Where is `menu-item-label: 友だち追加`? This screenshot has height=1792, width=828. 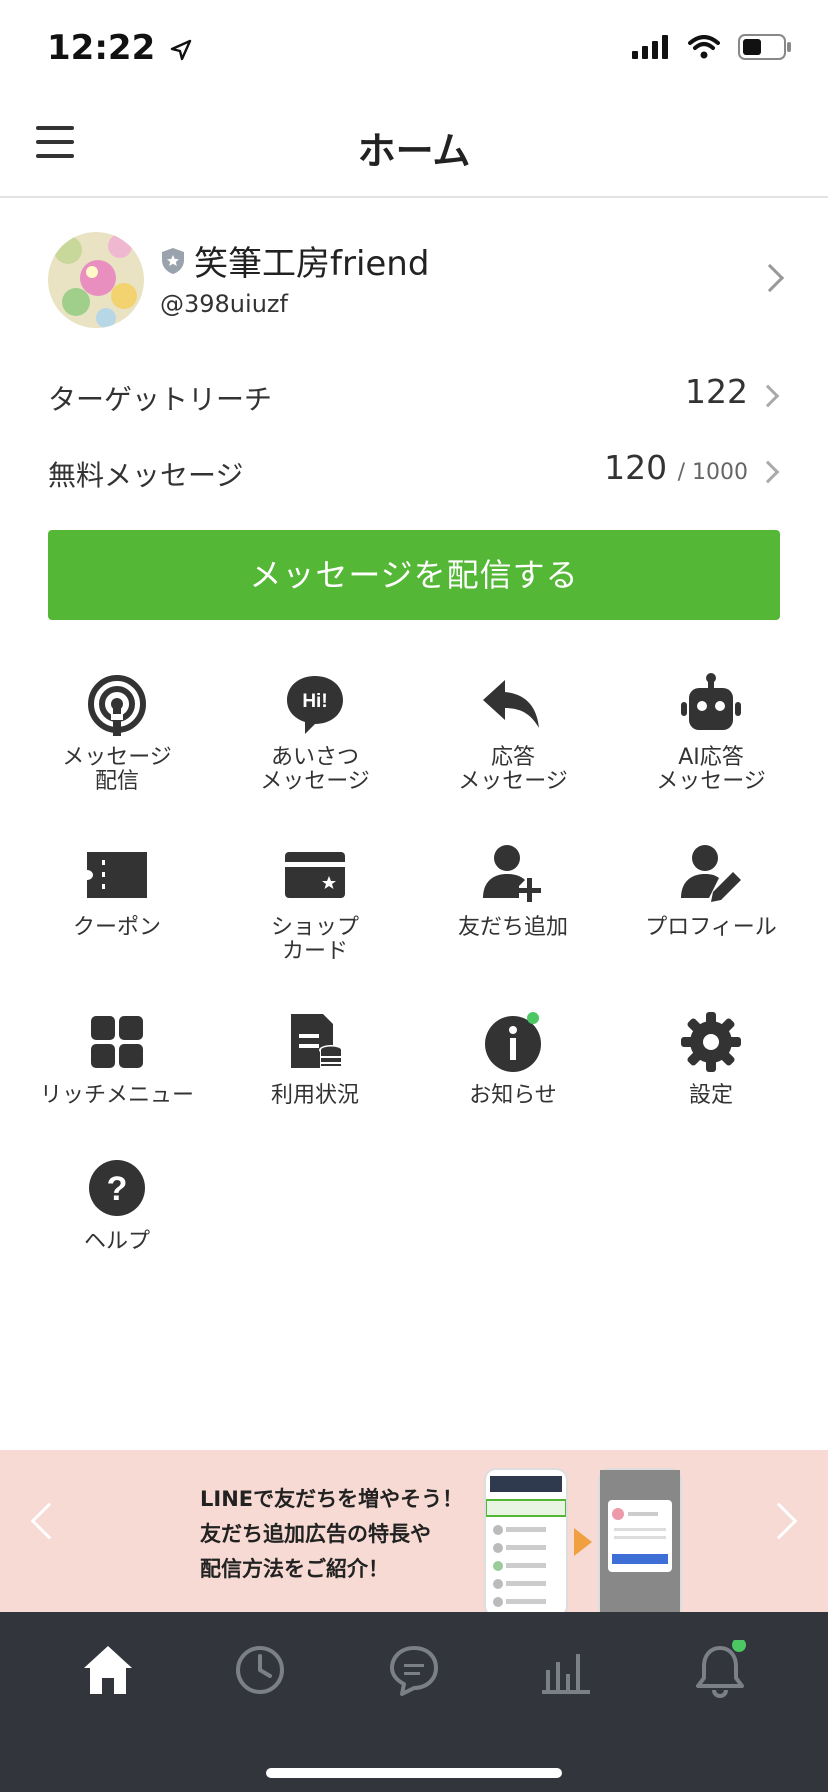 menu-item-label: 友だち追加 is located at coordinates (512, 927).